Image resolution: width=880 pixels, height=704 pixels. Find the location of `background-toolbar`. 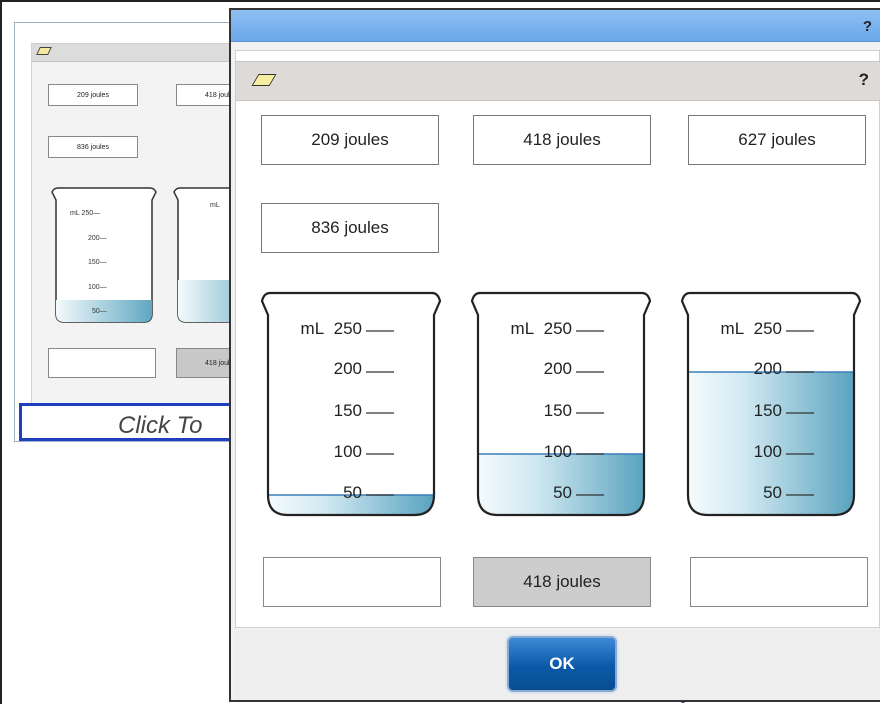

background-toolbar is located at coordinates (142, 53).